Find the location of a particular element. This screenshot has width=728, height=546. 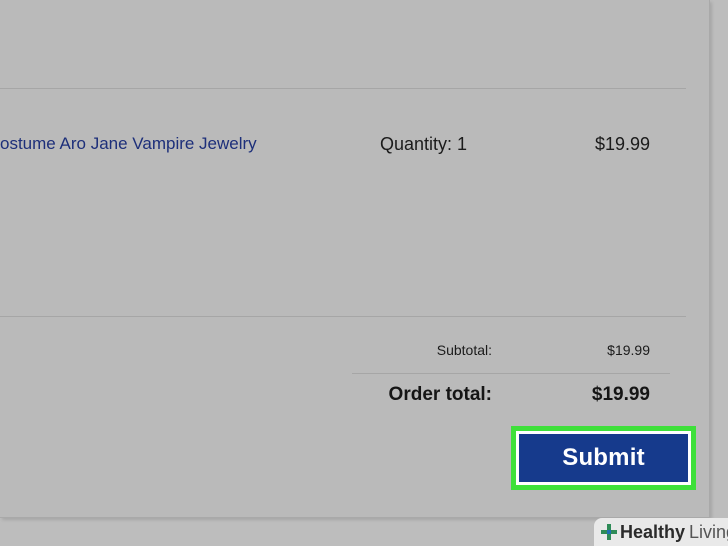

submit-highlight-box: Submit is located at coordinates (603, 458).